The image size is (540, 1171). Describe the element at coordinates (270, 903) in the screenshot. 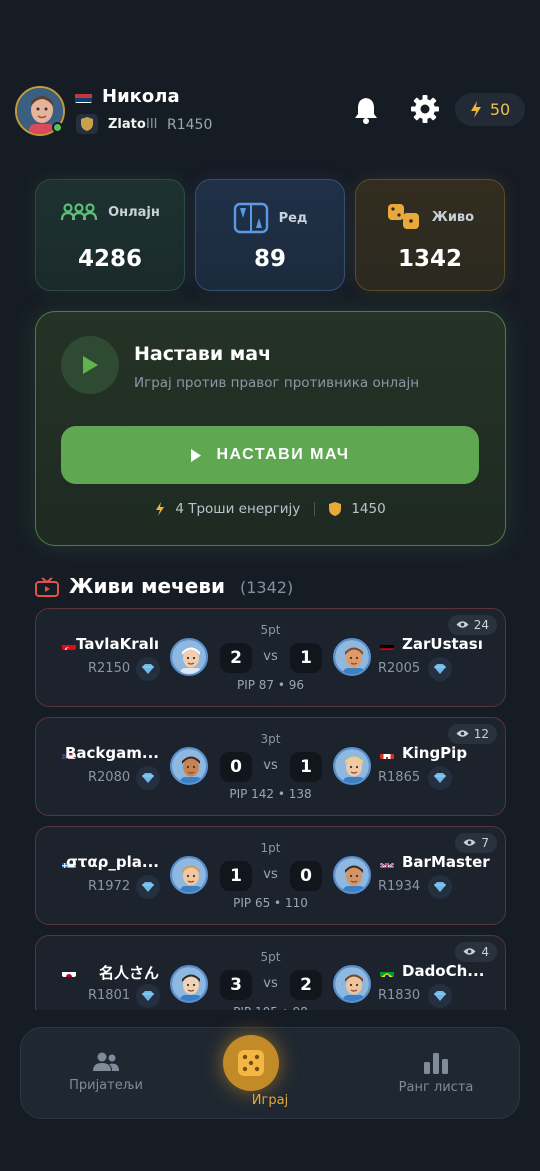

I see `pip-count: PIP 65 • 110` at that location.